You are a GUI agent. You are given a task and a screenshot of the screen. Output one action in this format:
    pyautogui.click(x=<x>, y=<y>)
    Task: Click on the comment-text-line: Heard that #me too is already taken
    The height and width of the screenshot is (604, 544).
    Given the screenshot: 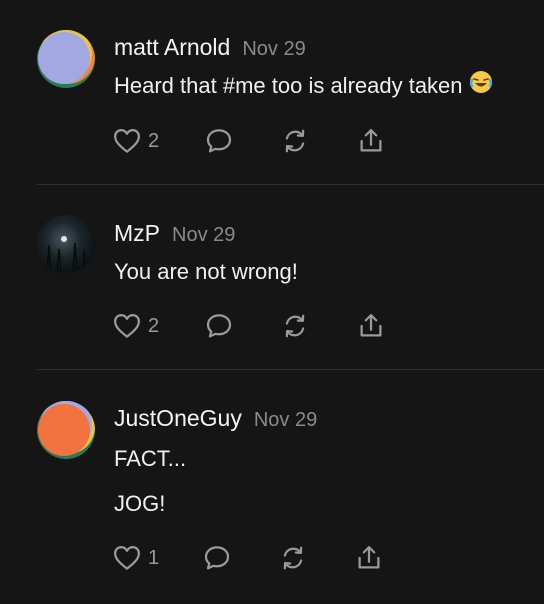 What is the action you would take?
    pyautogui.click(x=288, y=85)
    